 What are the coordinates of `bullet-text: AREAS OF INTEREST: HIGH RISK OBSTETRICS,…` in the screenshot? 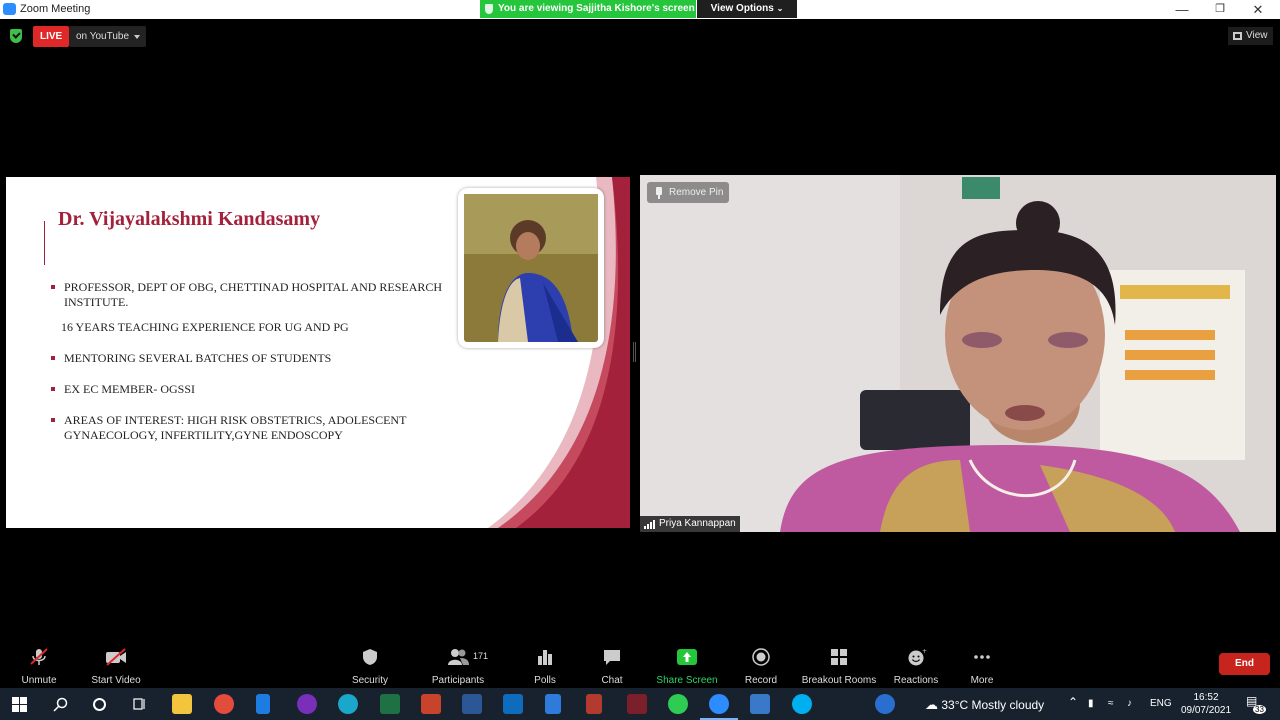 It's located at (235, 427).